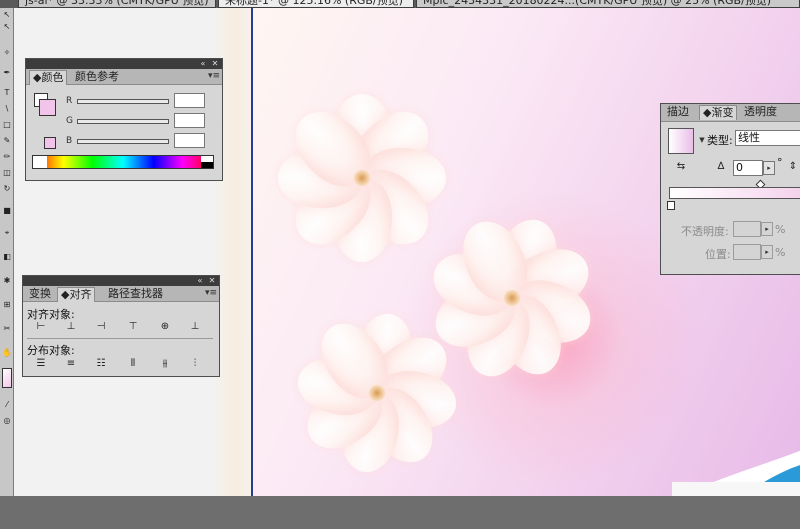 The image size is (800, 529). I want to click on tools-panel: ↖ ↖ ✧ ✒ T \ □ ✎ ✏ ◫ ↻ ■ ⌖ ◧ ✱ ⊞ ✂ ✋ ⁄ ◎, so click(7, 252).